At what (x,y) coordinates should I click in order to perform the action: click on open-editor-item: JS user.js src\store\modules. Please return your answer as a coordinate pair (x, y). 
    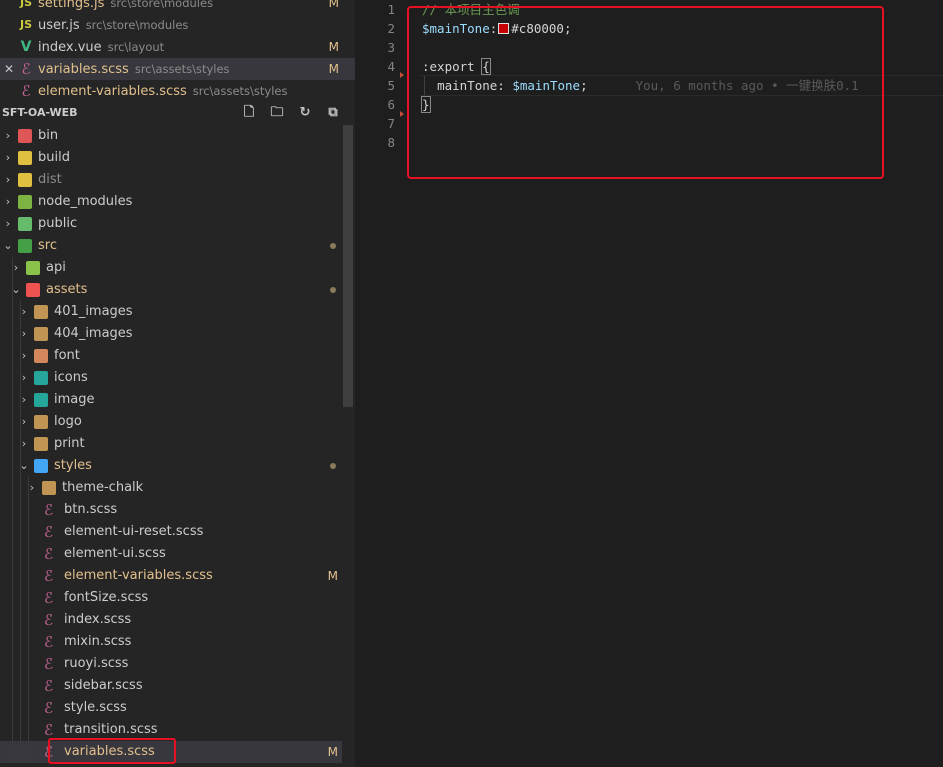
    Looking at the image, I should click on (177, 25).